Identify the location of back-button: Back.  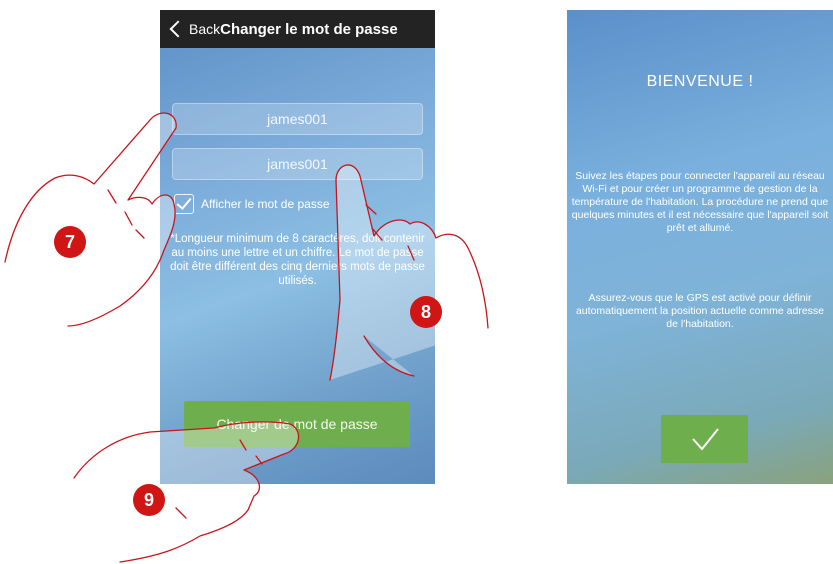
(204, 29).